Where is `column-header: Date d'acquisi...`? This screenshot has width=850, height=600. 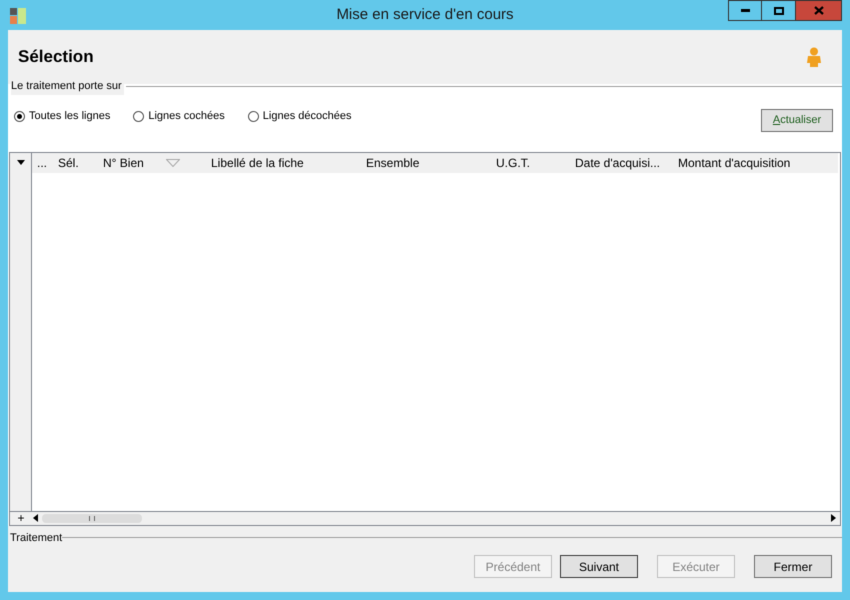
column-header: Date d'acquisi... is located at coordinates (617, 163).